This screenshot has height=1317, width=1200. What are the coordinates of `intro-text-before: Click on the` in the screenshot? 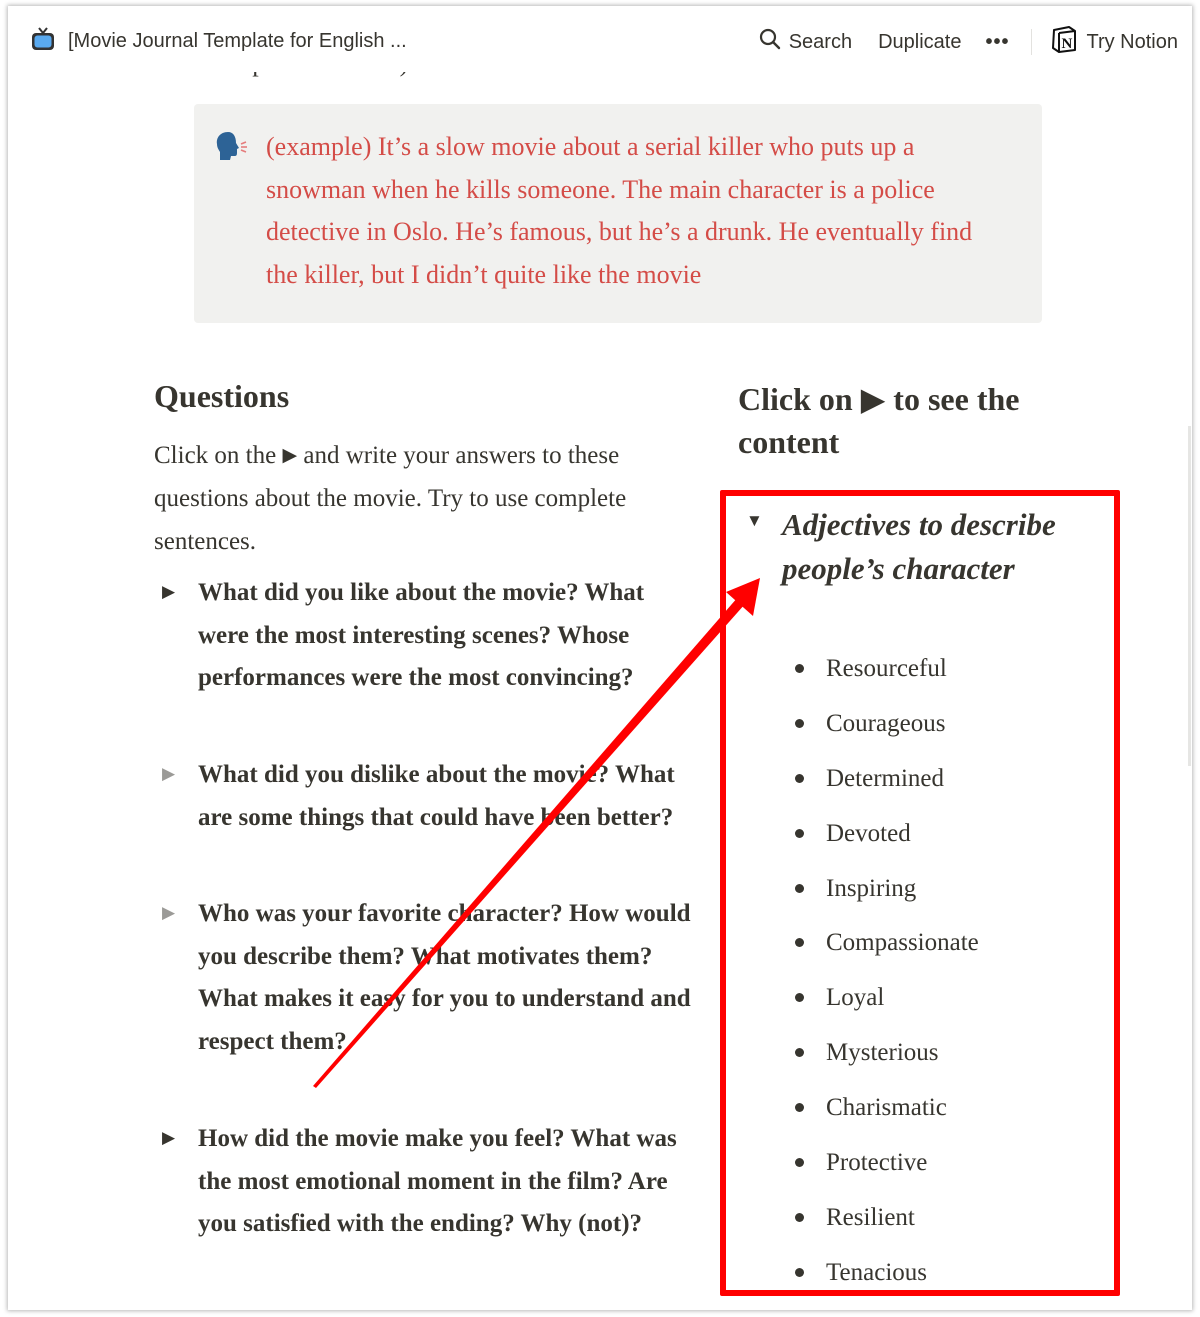 It's located at (215, 455).